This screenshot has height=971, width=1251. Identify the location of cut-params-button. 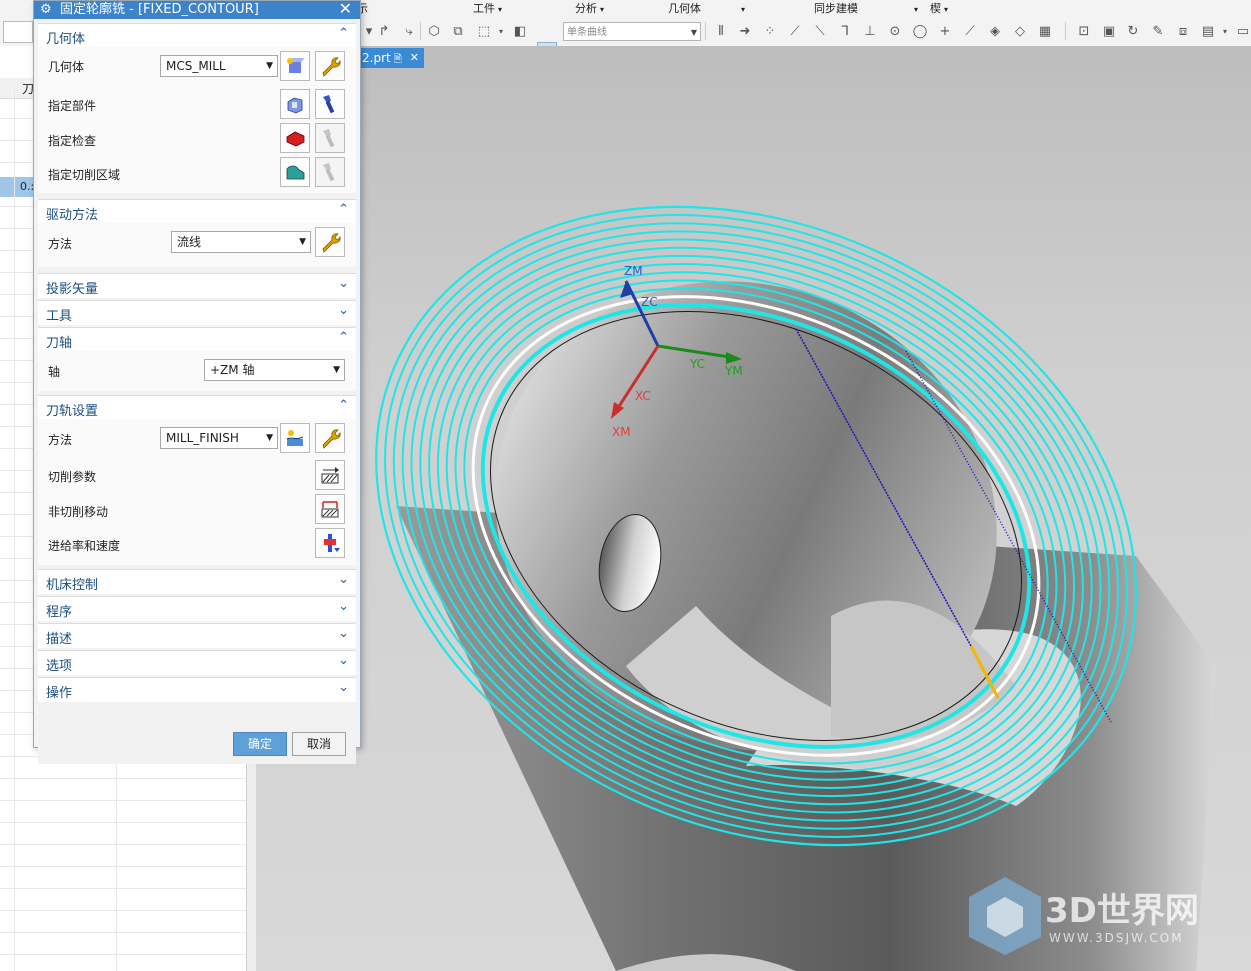
(330, 475).